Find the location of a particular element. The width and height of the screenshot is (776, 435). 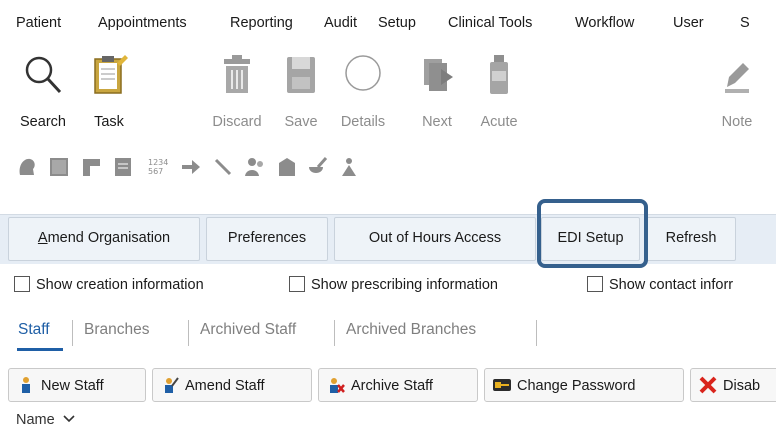

task-tool-label: Task is located at coordinates (109, 122).